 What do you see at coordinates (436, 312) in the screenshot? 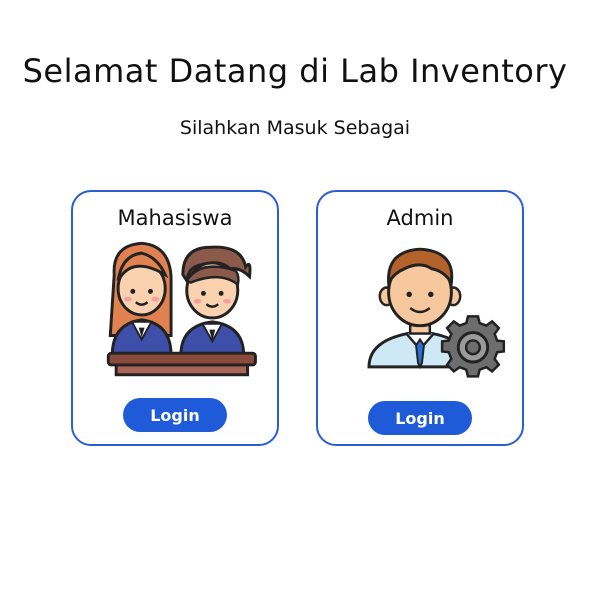
I see `admin-gear-icon` at bounding box center [436, 312].